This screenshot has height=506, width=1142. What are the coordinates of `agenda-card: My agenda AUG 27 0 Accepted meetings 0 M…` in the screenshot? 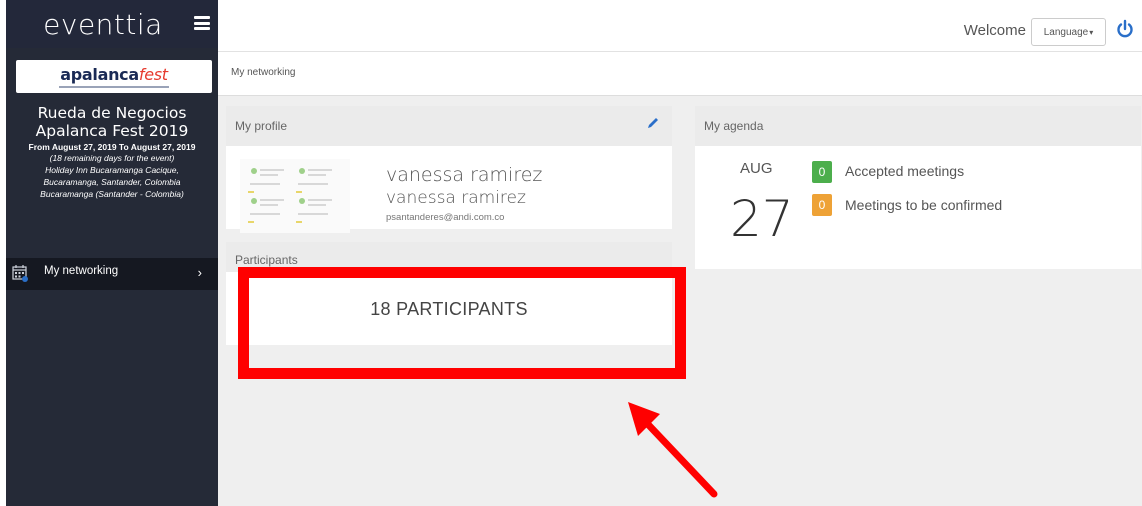 It's located at (918, 187).